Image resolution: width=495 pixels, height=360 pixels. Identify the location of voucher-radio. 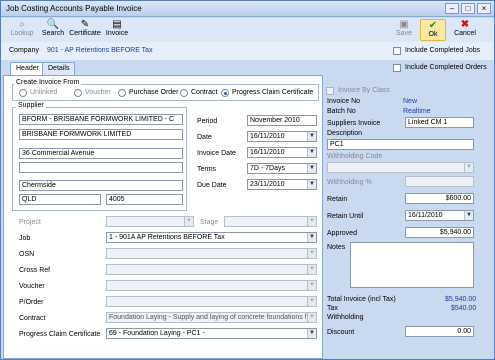
(78, 93).